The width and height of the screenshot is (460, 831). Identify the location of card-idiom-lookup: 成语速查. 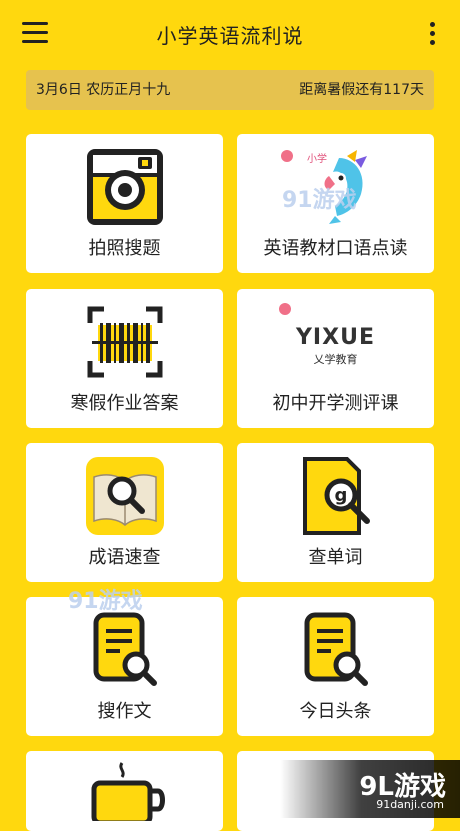
(124, 512).